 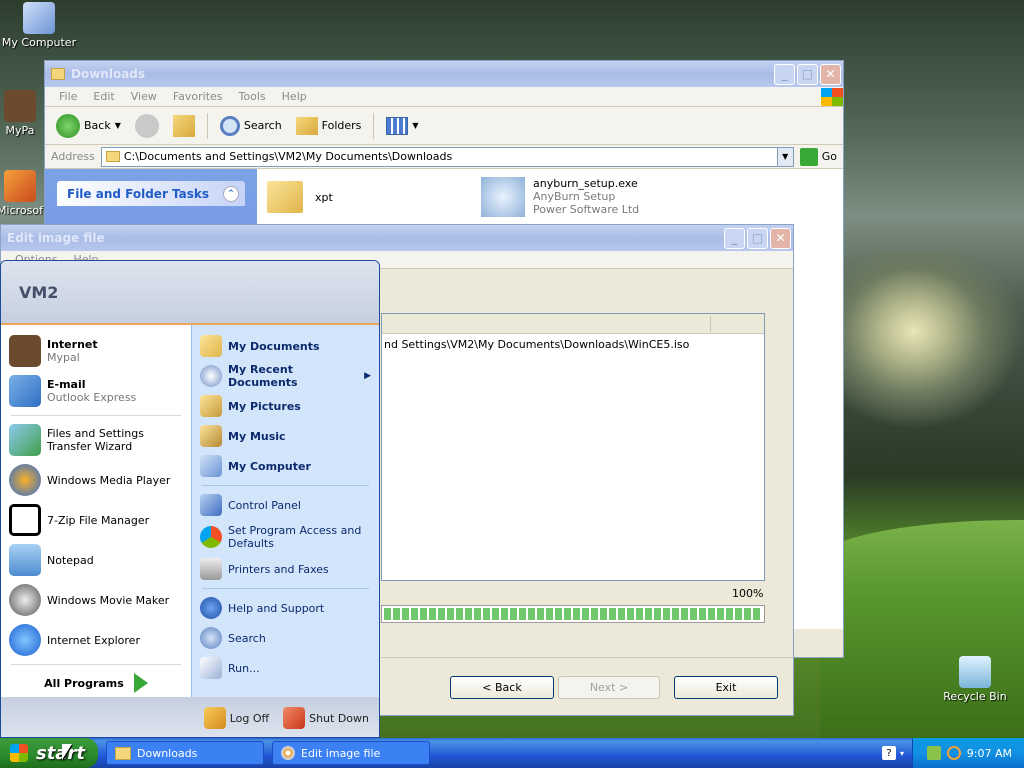 I want to click on setting-control-panel: Control Panel, so click(x=285, y=505).